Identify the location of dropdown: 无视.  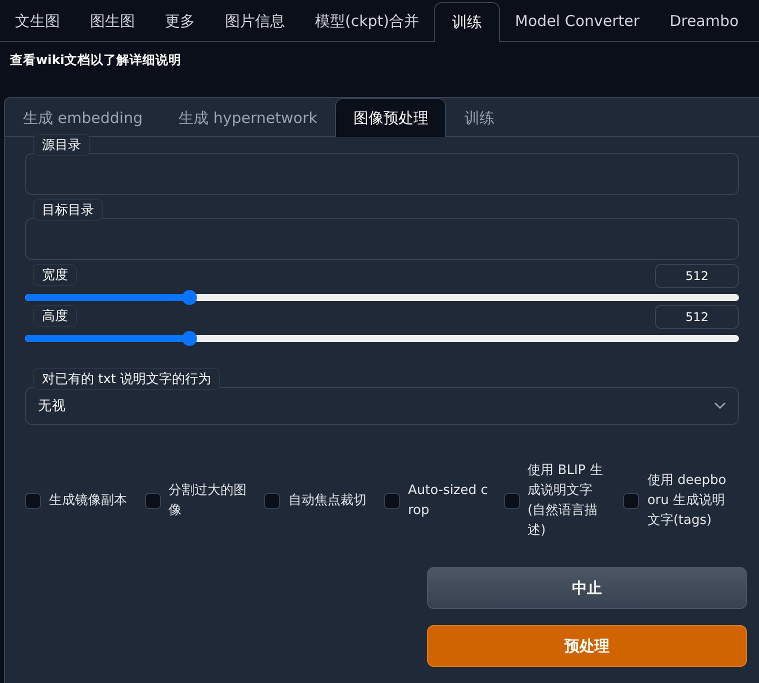
(382, 406).